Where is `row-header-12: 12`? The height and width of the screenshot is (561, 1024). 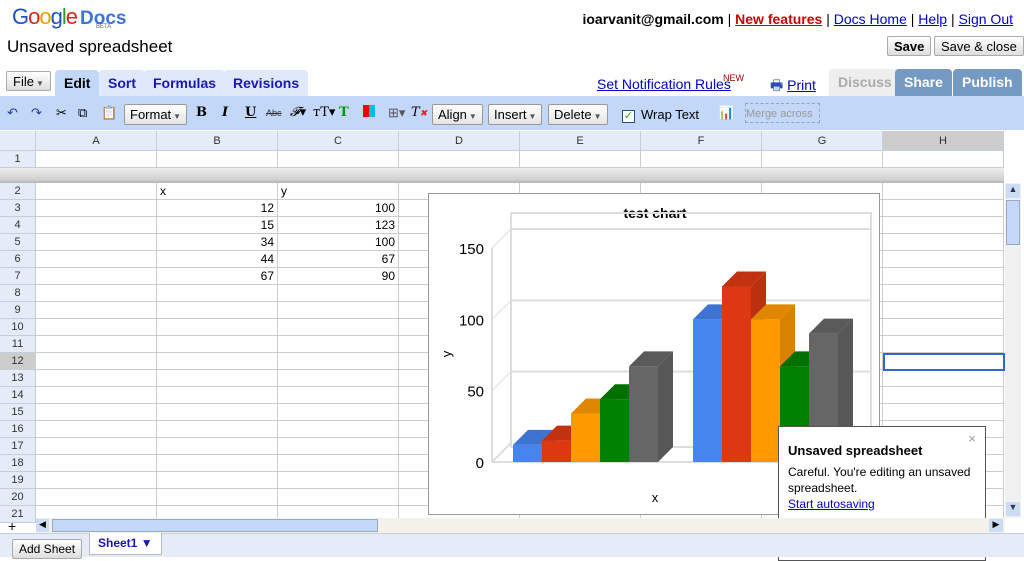
row-header-12: 12 is located at coordinates (18, 361).